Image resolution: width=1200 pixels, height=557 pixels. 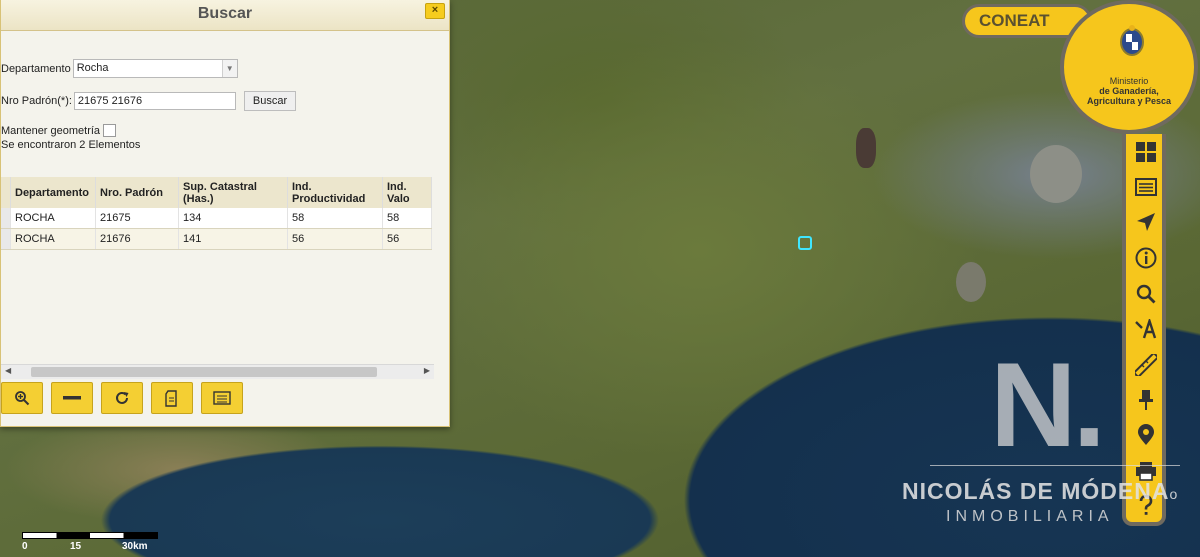 I want to click on parcel-highlight, so click(x=805, y=243).